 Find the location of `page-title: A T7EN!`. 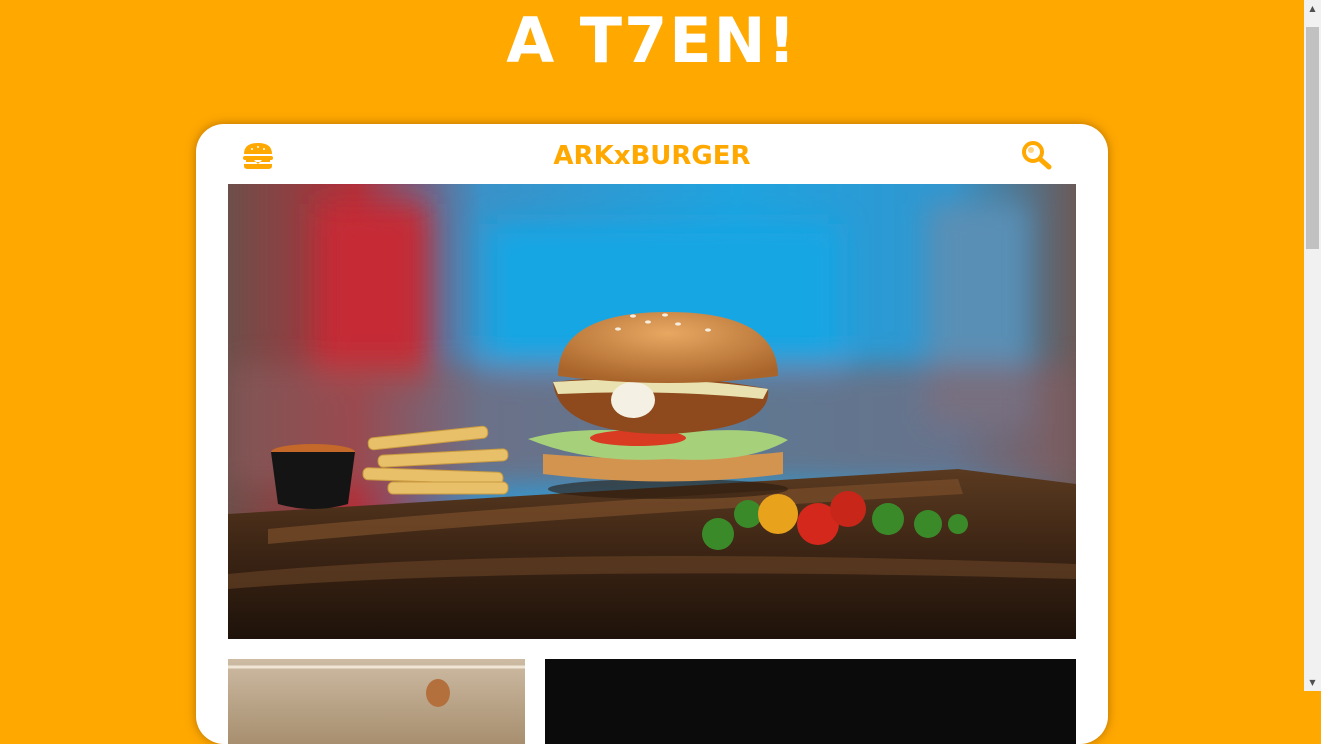

page-title: A T7EN! is located at coordinates (652, 40).